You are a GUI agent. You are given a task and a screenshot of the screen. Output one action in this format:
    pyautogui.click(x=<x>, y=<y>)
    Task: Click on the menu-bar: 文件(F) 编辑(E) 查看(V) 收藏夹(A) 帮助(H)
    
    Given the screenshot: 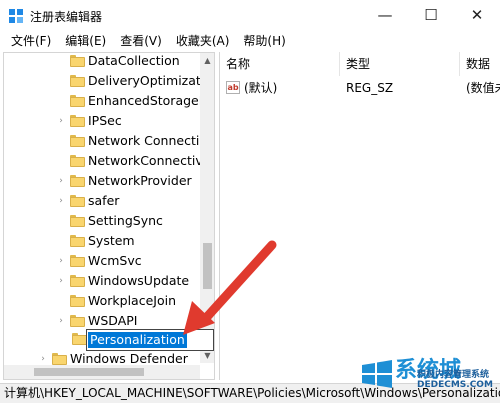 What is the action you would take?
    pyautogui.click(x=250, y=41)
    